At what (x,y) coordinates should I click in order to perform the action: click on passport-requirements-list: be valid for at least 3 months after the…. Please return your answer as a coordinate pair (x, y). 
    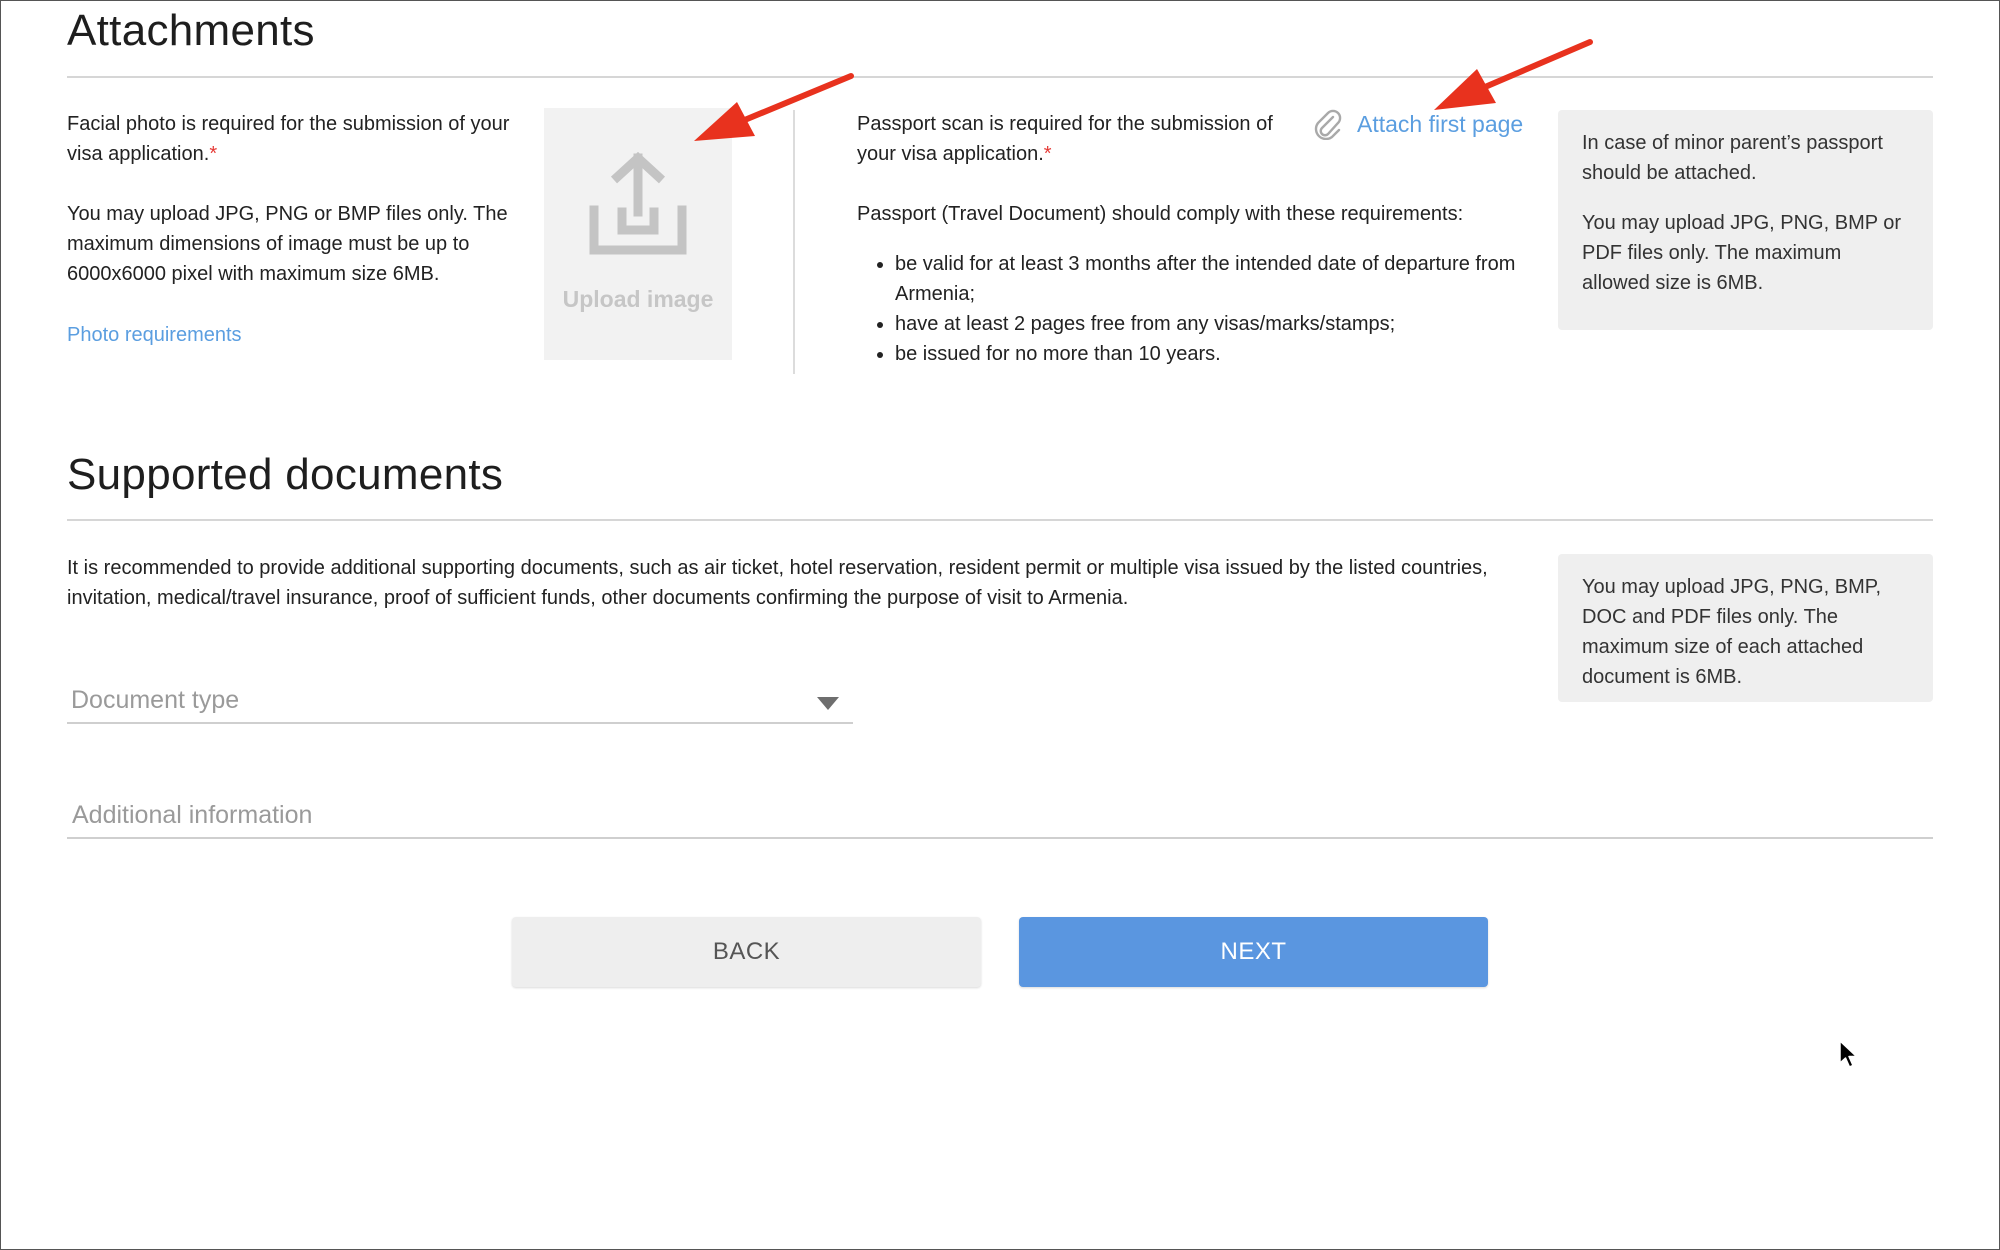
    Looking at the image, I should click on (1206, 309).